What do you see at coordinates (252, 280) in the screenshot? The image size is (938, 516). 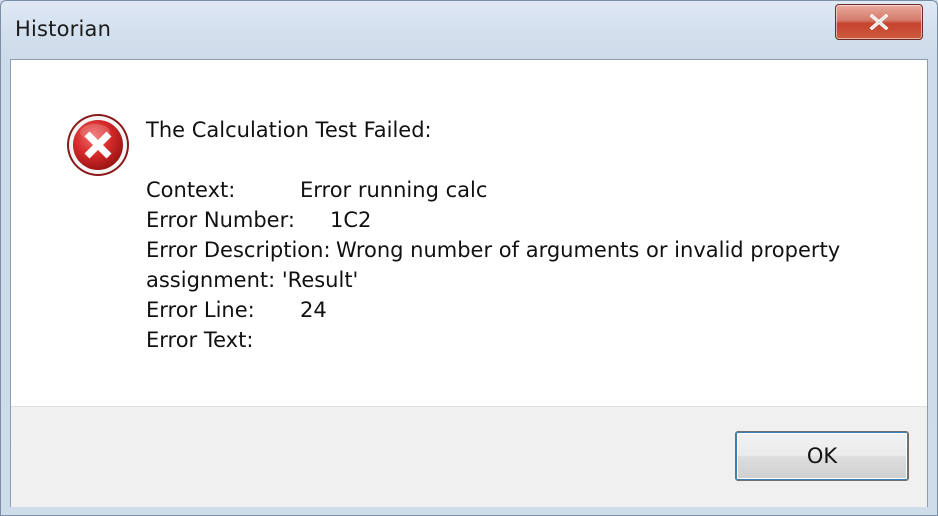 I see `field-value: assignment: 'Result'` at bounding box center [252, 280].